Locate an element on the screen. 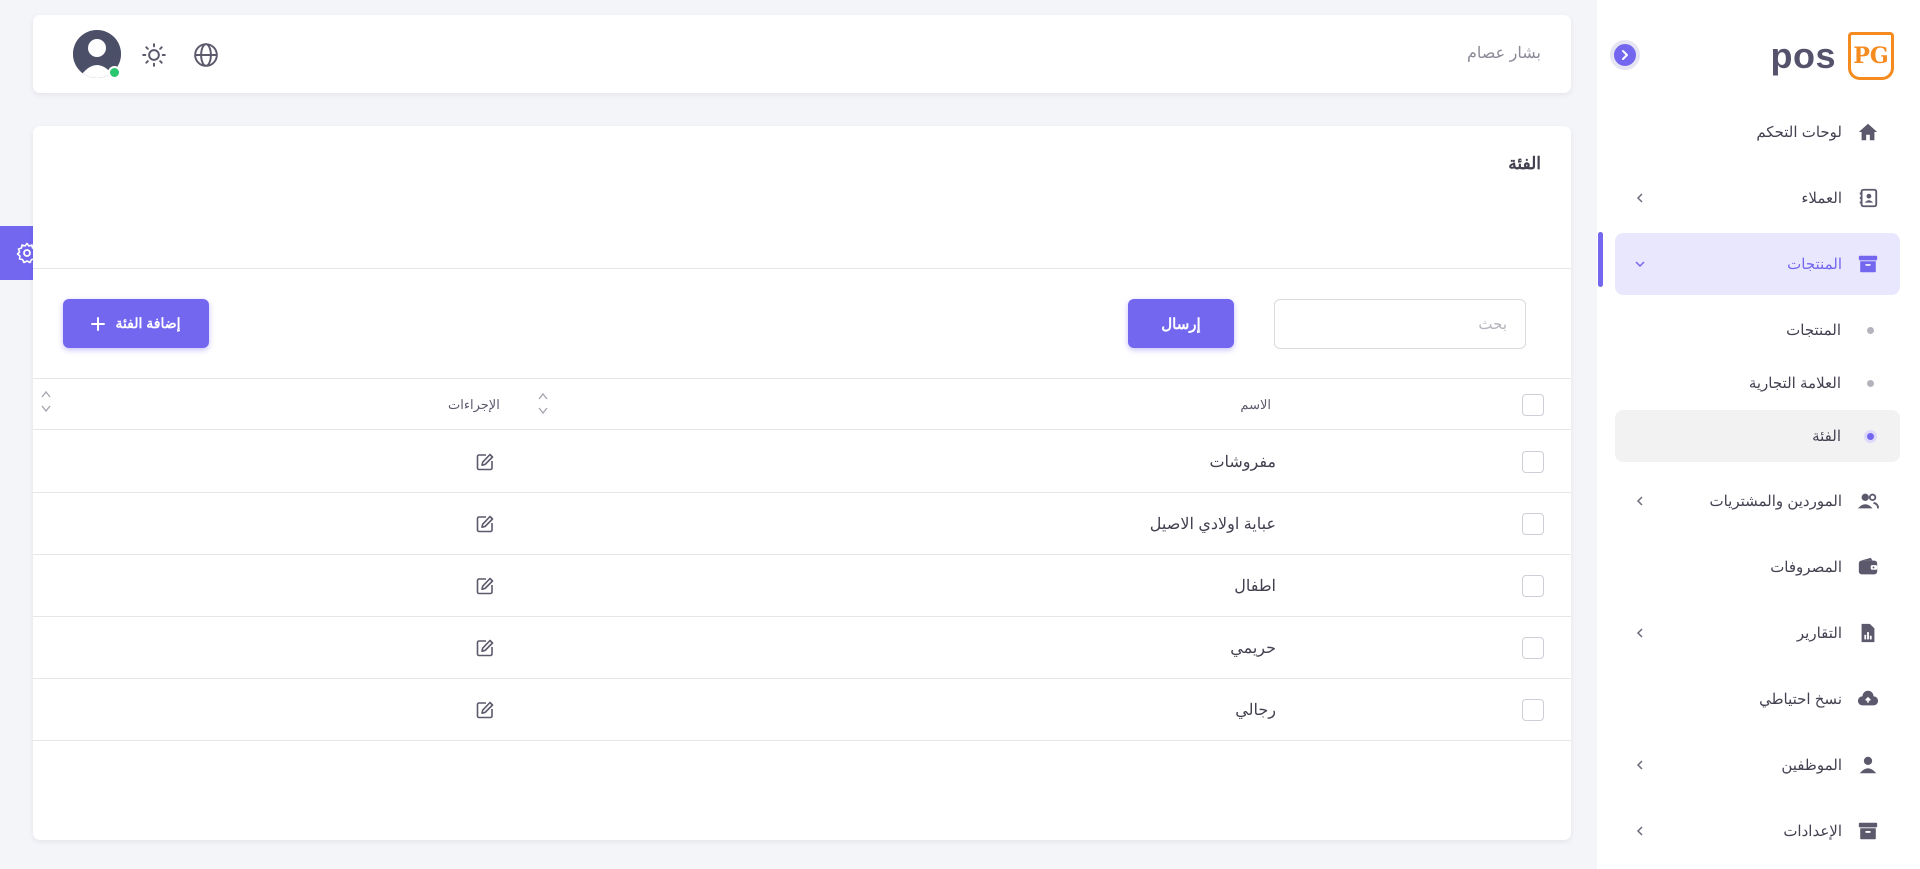 The image size is (1920, 869). table-row: حريمي is located at coordinates (802, 648).